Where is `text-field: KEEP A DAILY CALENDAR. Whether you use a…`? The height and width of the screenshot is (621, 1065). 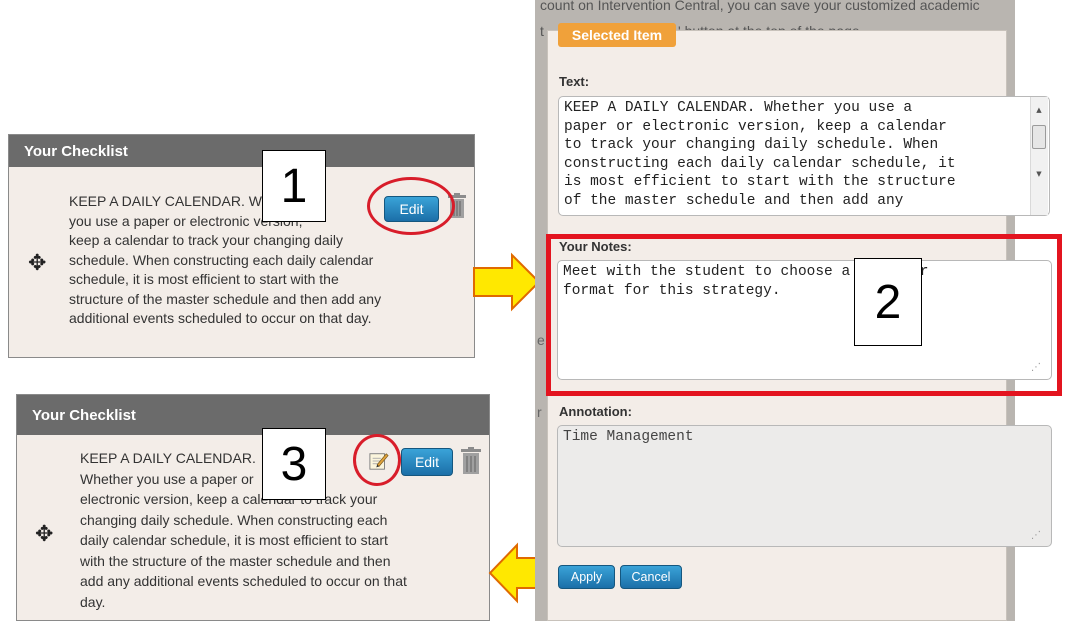 text-field: KEEP A DAILY CALENDAR. Whether you use a… is located at coordinates (804, 156).